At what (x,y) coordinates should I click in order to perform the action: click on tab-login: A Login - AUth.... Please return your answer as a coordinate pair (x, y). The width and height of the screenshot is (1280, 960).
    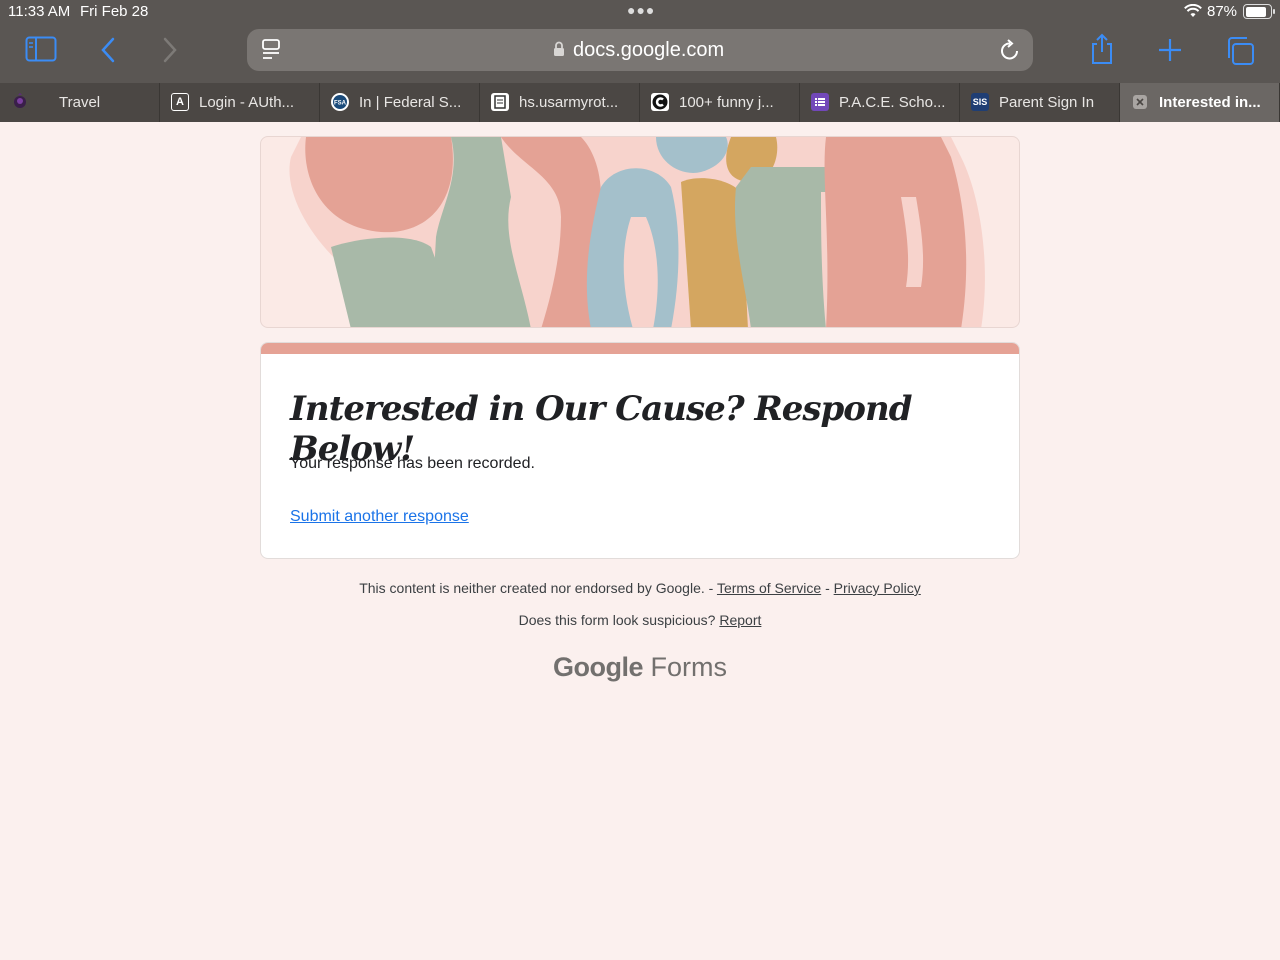
    Looking at the image, I should click on (240, 102).